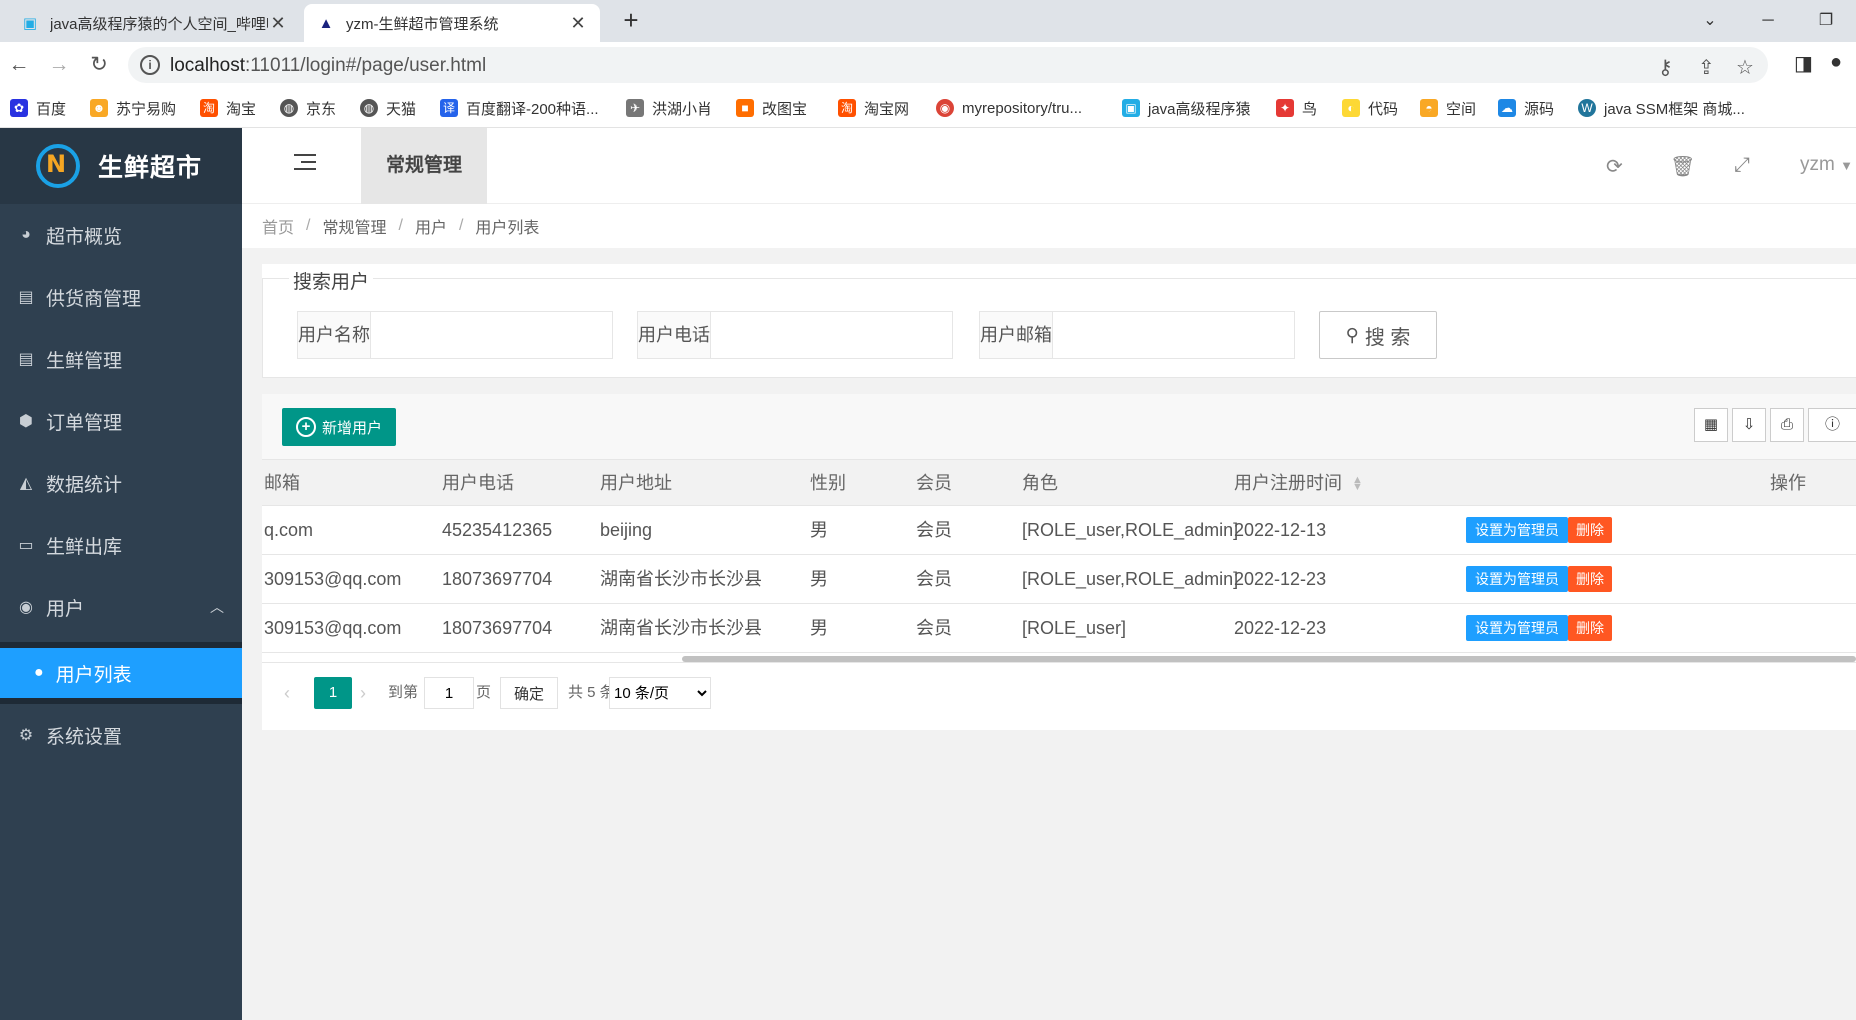 Image resolution: width=1856 pixels, height=1020 pixels. What do you see at coordinates (424, 166) in the screenshot?
I see `tab-general-management: 常规管理` at bounding box center [424, 166].